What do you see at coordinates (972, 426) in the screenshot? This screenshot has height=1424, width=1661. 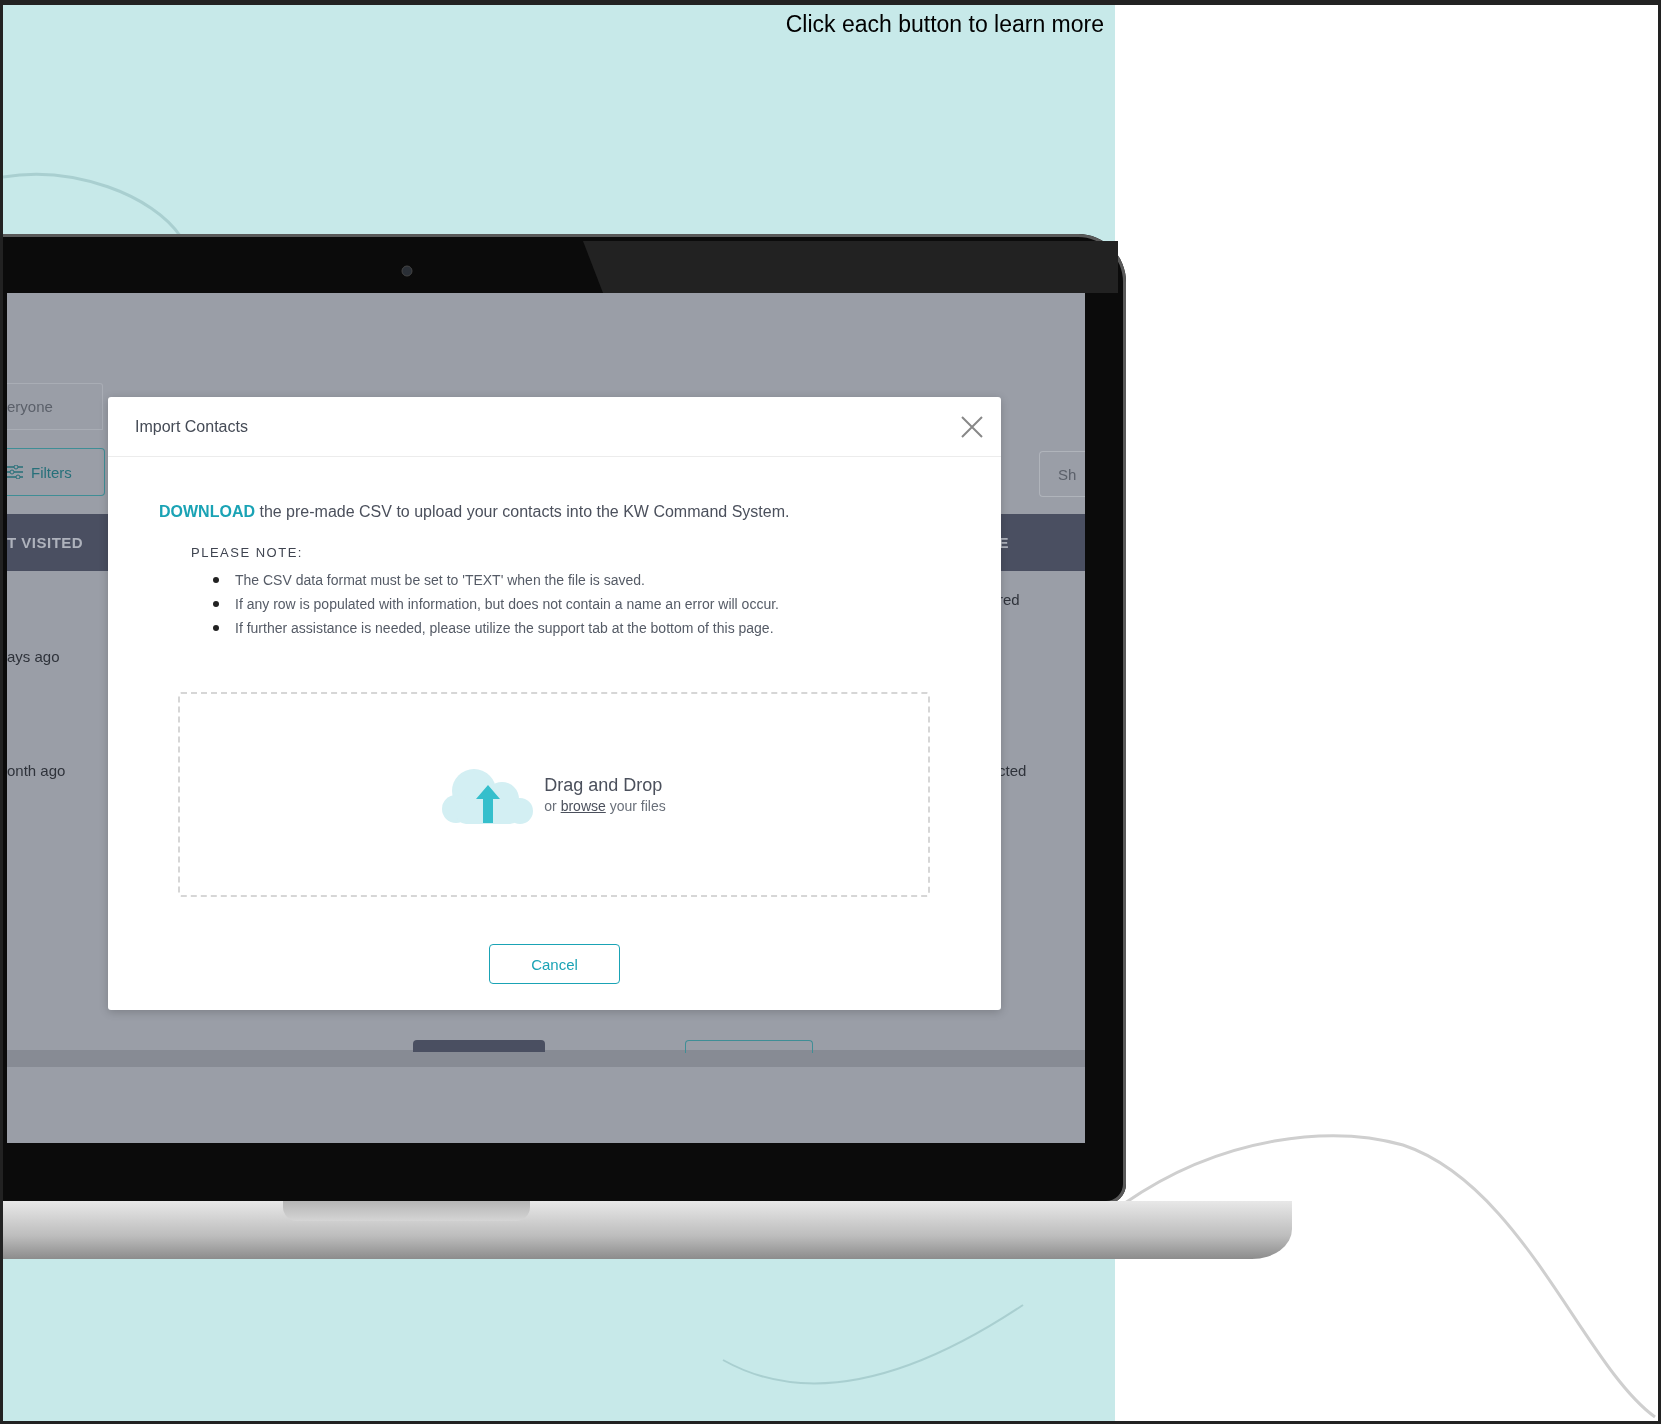 I see `close-icon` at bounding box center [972, 426].